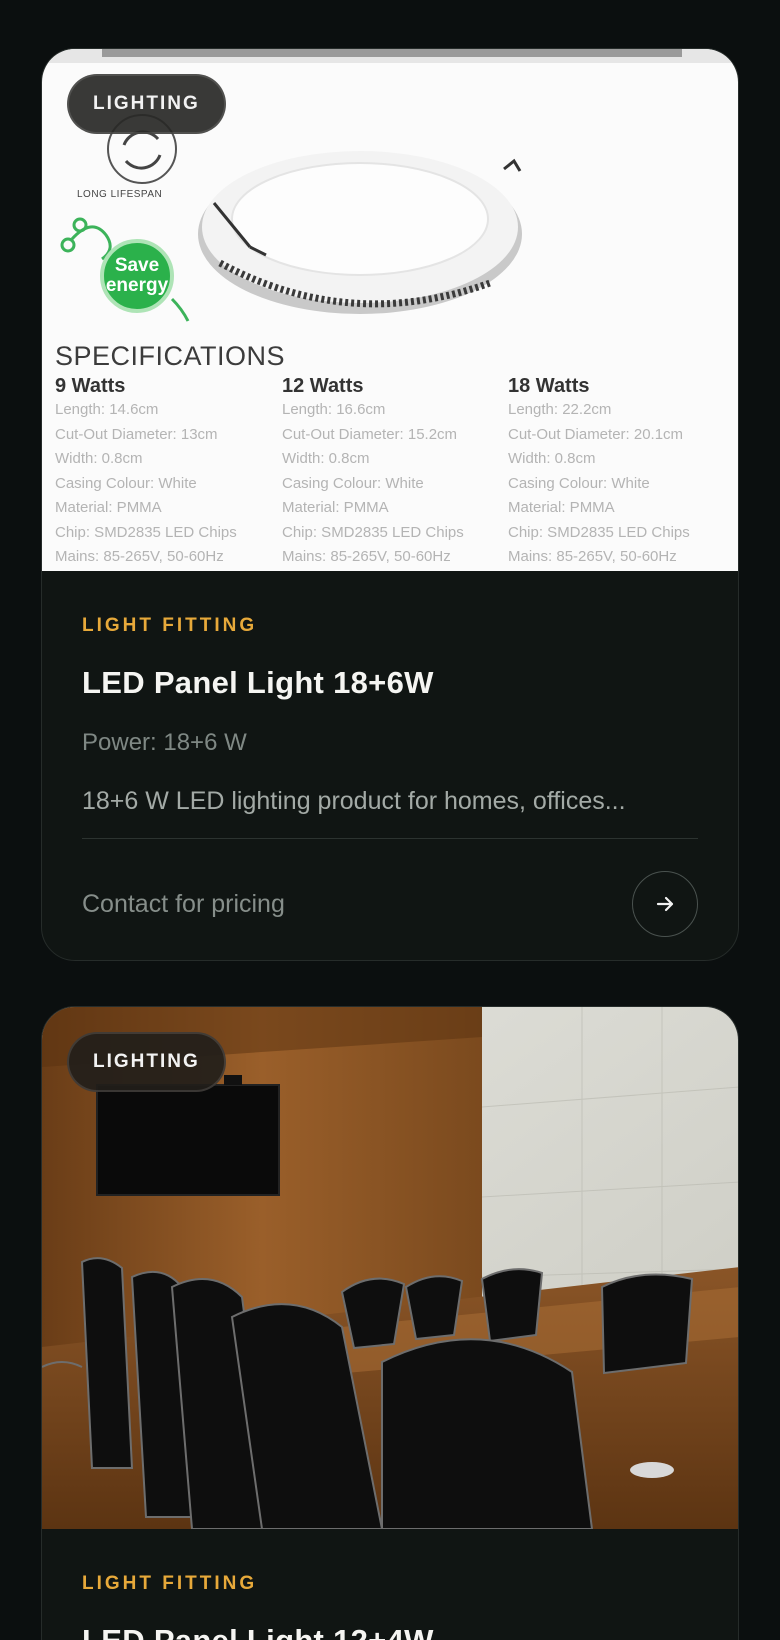 This screenshot has width=780, height=1640. Describe the element at coordinates (390, 838) in the screenshot. I see `divider` at that location.